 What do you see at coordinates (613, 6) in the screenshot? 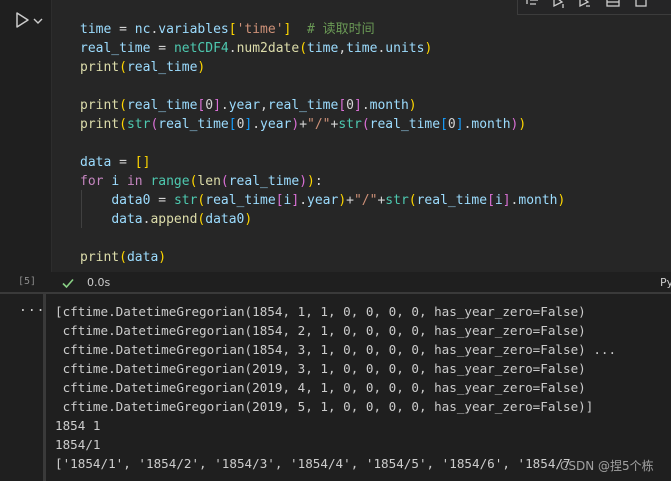
I see `toolbar-split-icon` at bounding box center [613, 6].